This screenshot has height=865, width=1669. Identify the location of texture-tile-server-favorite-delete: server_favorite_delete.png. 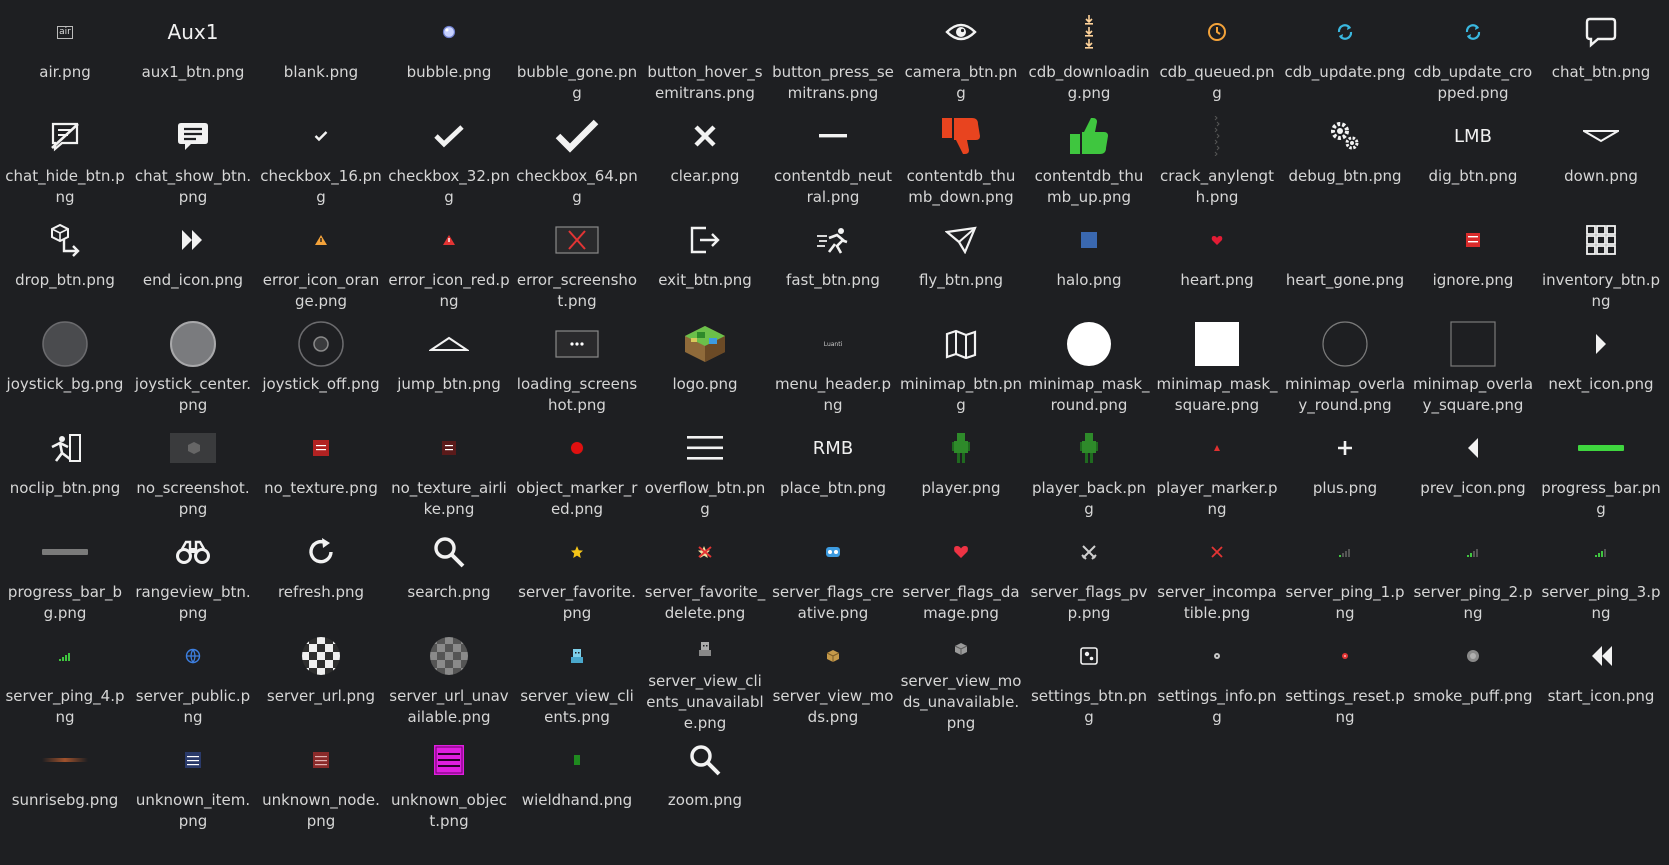
(705, 578).